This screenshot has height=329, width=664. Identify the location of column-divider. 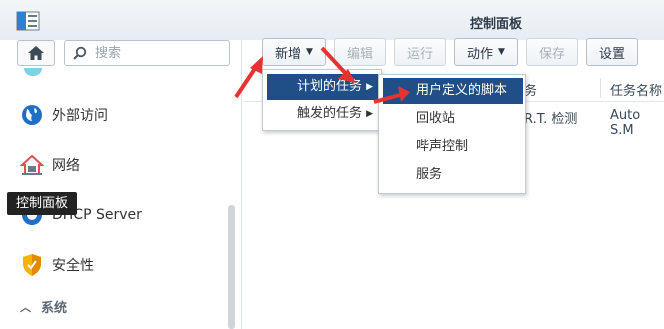
(600, 88).